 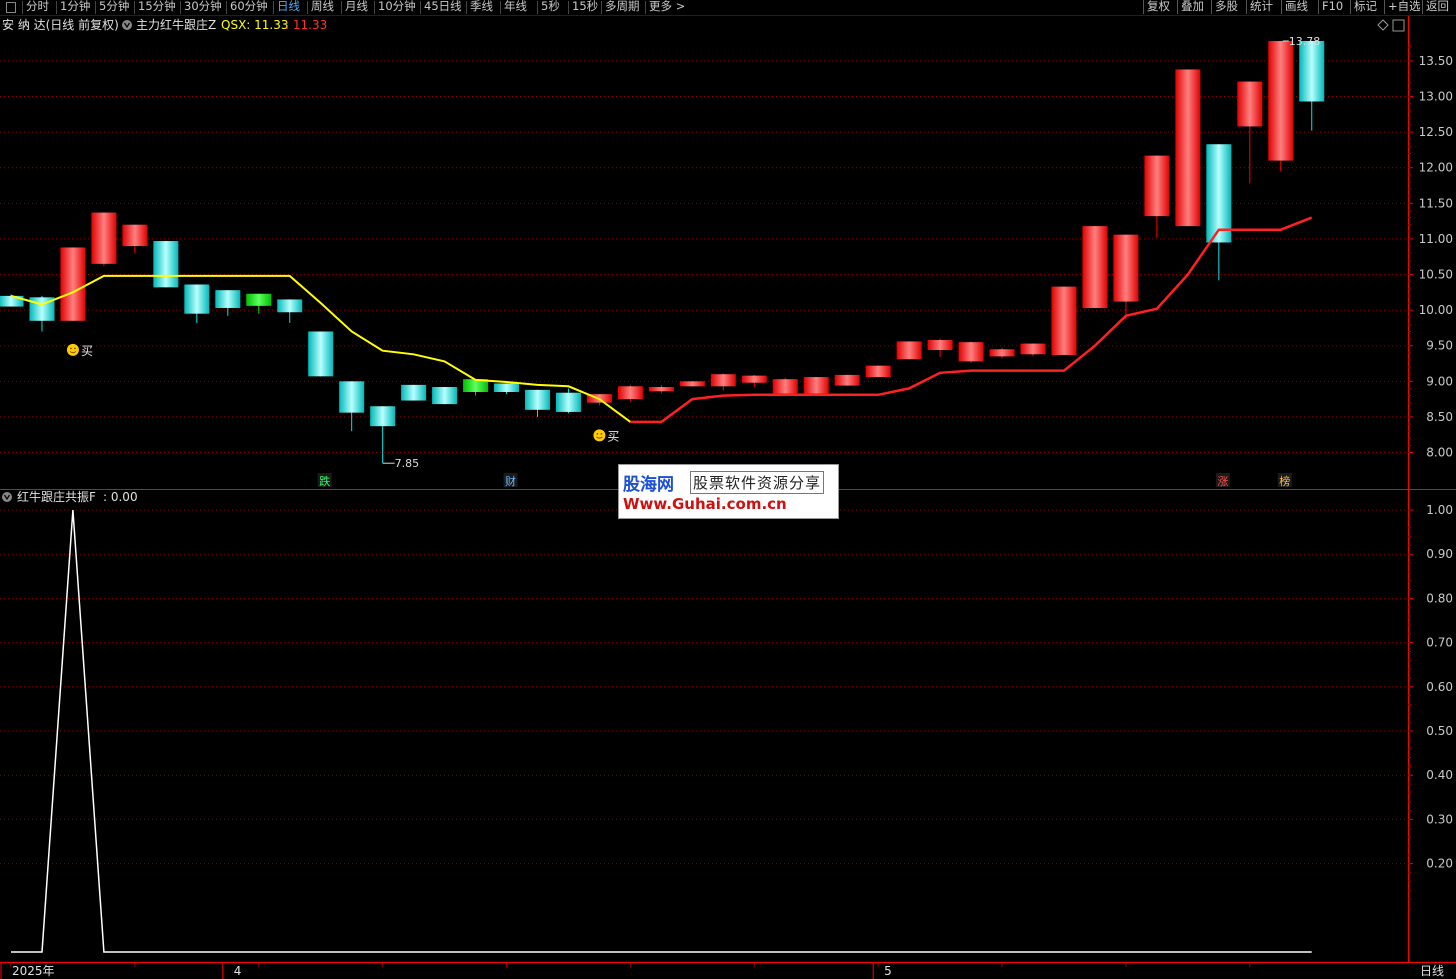 What do you see at coordinates (888, 971) in the screenshot?
I see `x-axis-label: 5` at bounding box center [888, 971].